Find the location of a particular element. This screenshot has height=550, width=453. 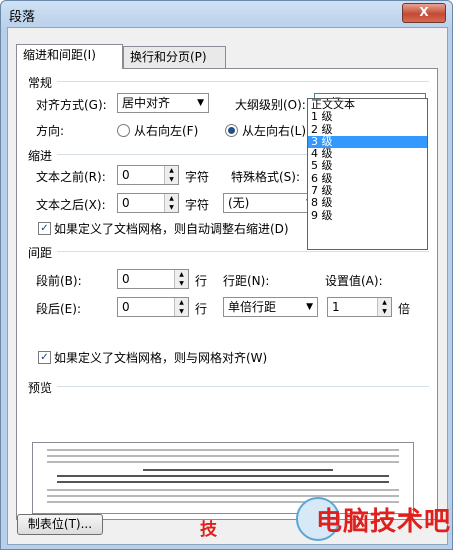

indent-before-spinner: ▲ ▼ is located at coordinates (171, 175).